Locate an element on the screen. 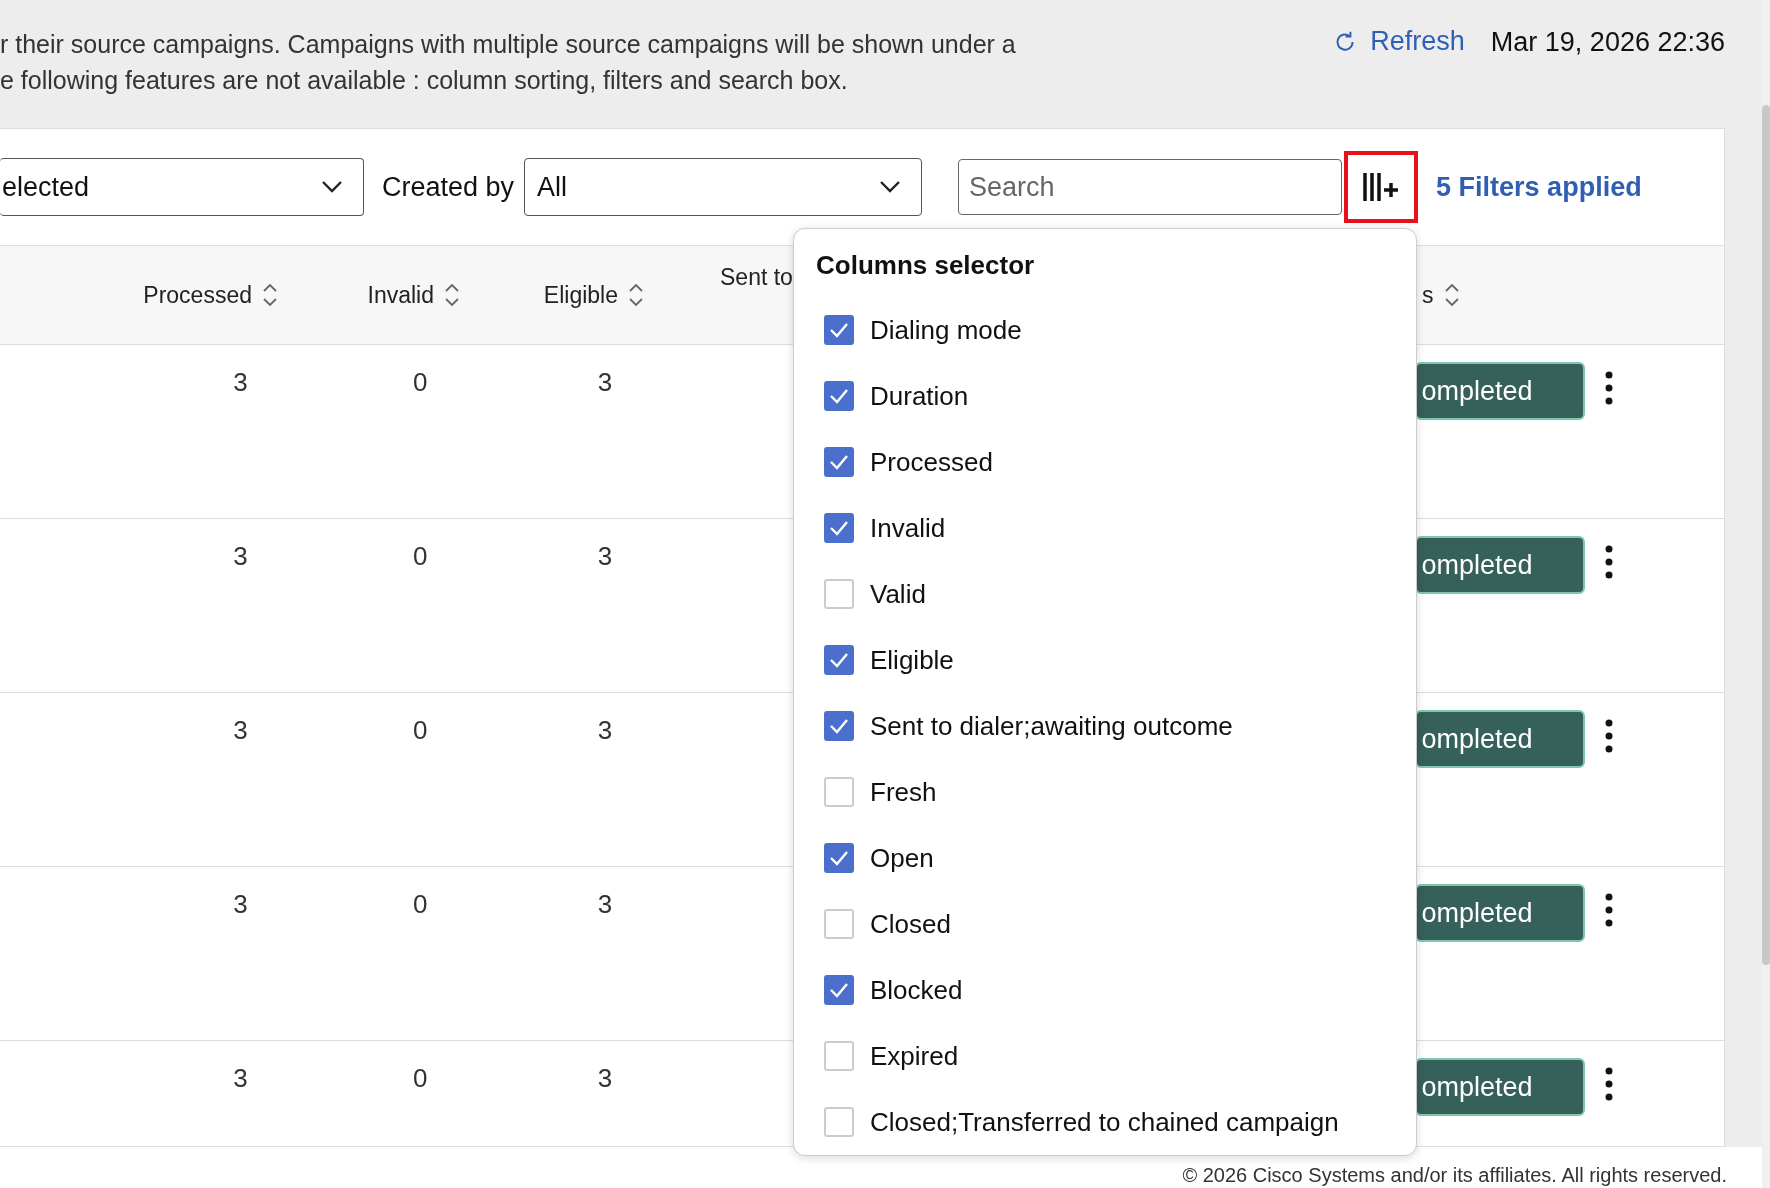 The image size is (1770, 1188). column-selector-button is located at coordinates (1381, 187).